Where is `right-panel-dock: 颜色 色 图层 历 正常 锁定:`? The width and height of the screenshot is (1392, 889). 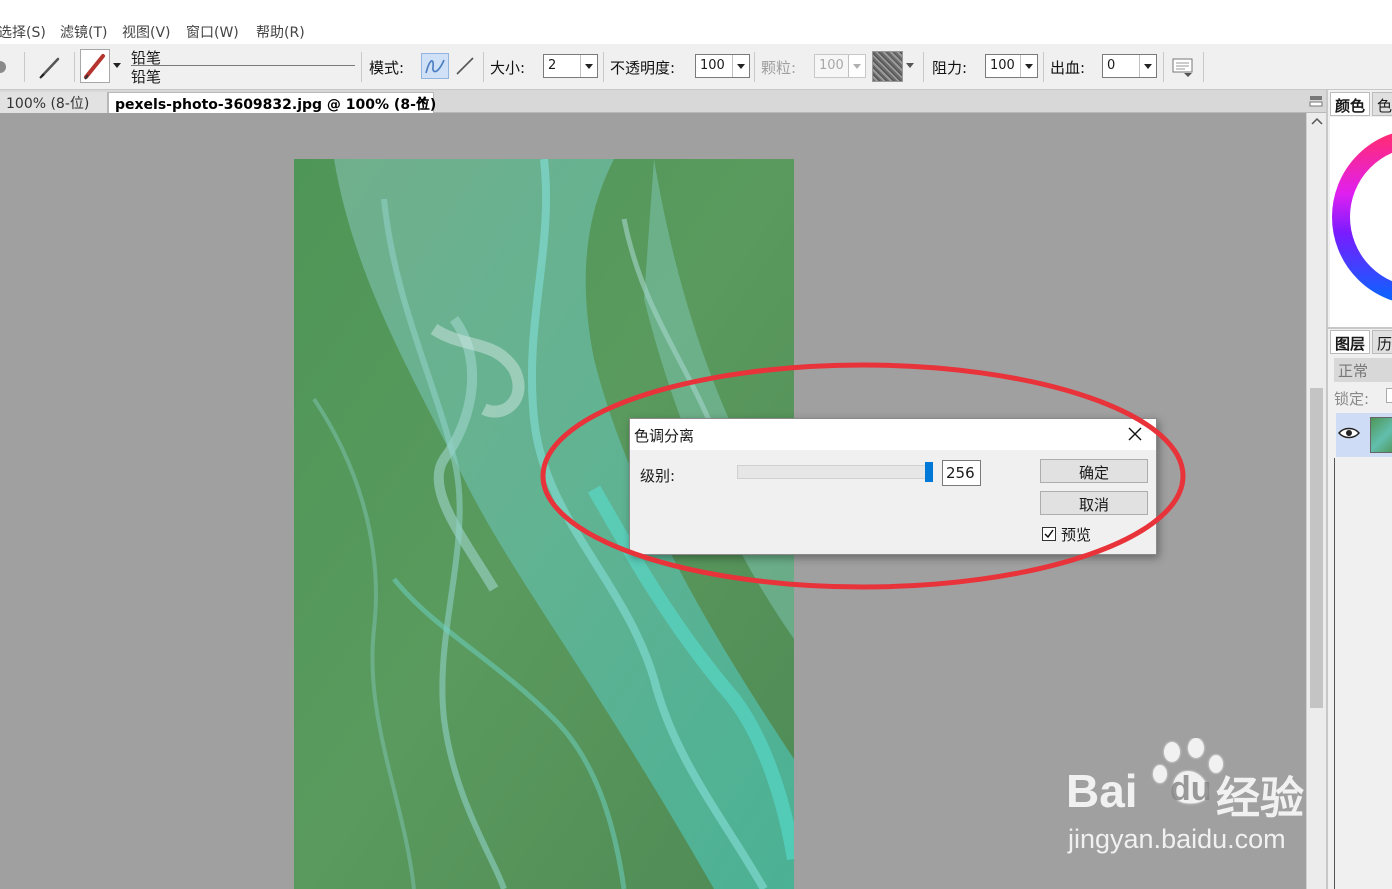
right-panel-dock: 颜色 色 图层 历 正常 锁定: is located at coordinates (1359, 489).